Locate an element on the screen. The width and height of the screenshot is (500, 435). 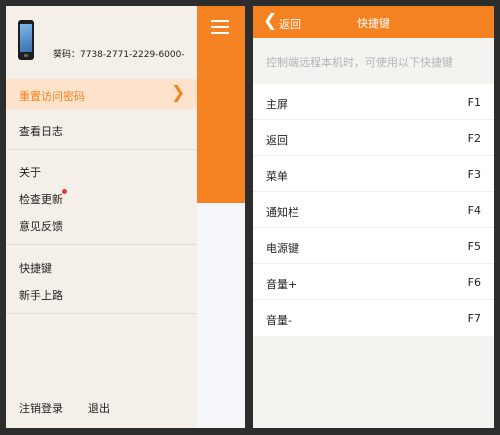
beginner-guide-item: 新手上路 is located at coordinates (41, 295).